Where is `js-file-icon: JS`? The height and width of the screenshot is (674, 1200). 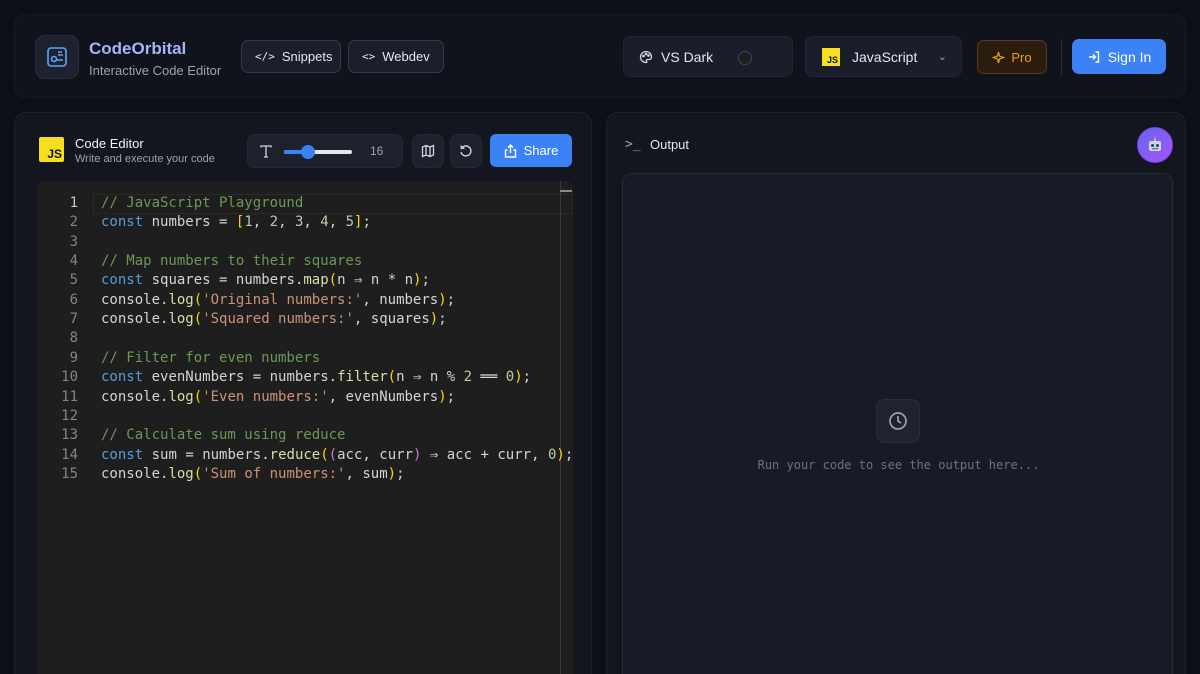
js-file-icon: JS is located at coordinates (51, 149).